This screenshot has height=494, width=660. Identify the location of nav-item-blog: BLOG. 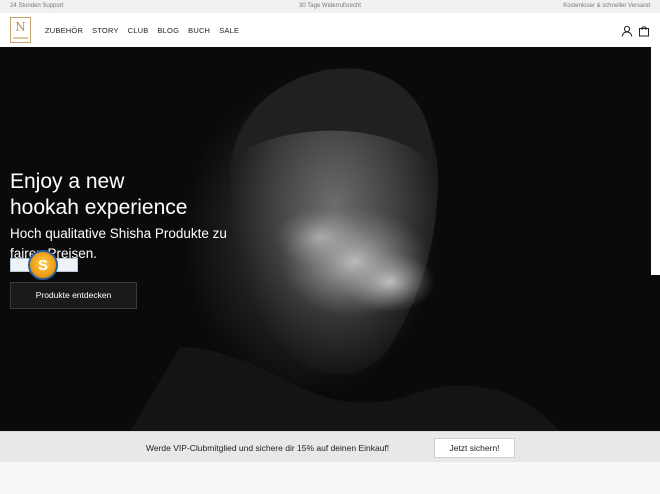
(168, 30).